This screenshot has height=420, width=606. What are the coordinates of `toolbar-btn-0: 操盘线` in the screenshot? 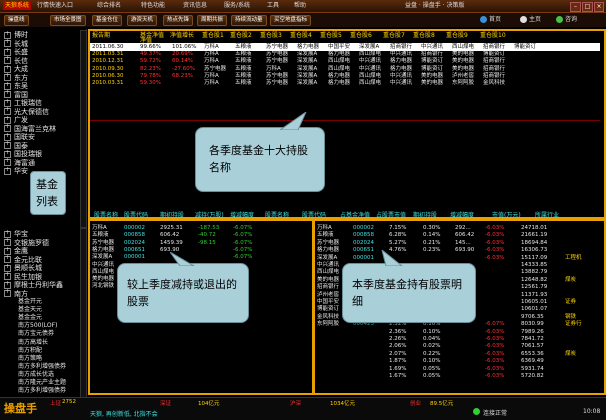 It's located at (16, 20).